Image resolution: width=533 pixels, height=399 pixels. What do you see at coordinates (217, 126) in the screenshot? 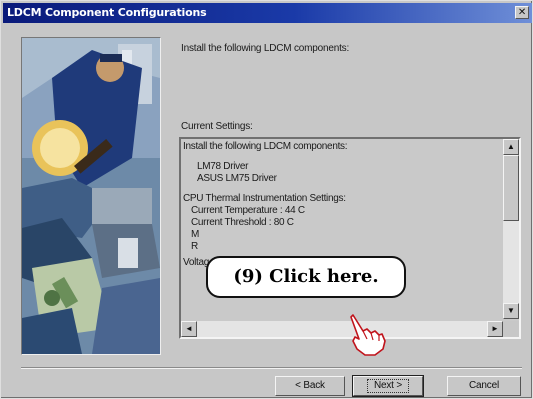
I see `current-settings-label: Current Settings:` at bounding box center [217, 126].